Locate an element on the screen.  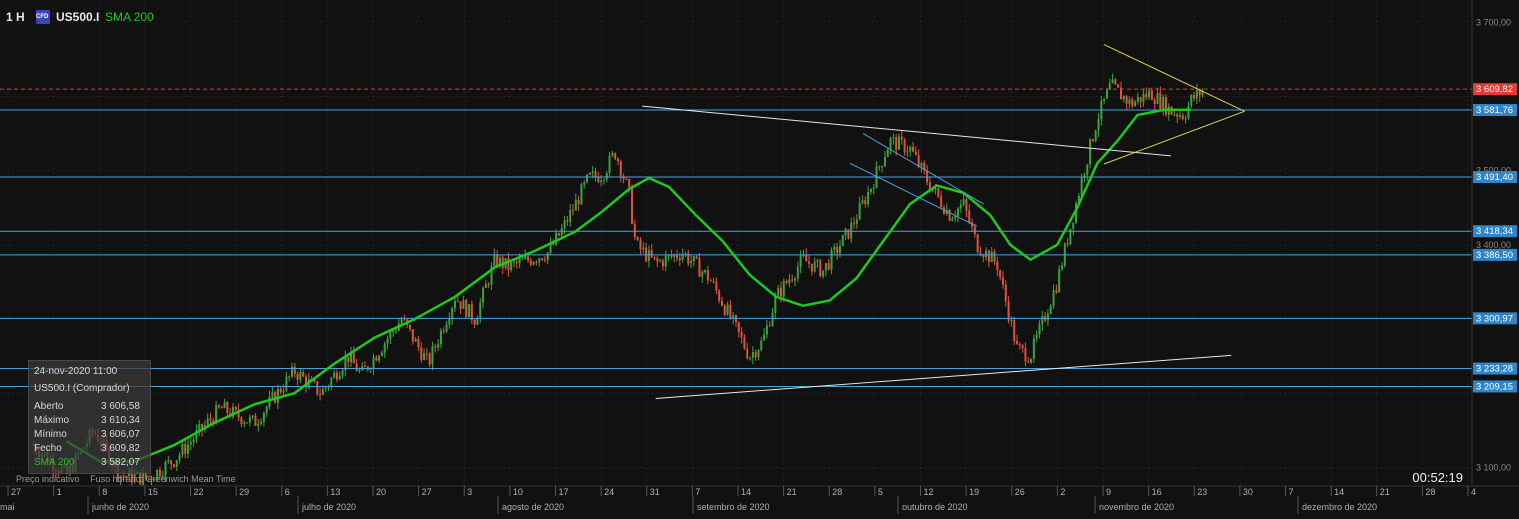
time-tick-label: 5 is located at coordinates (880, 492).